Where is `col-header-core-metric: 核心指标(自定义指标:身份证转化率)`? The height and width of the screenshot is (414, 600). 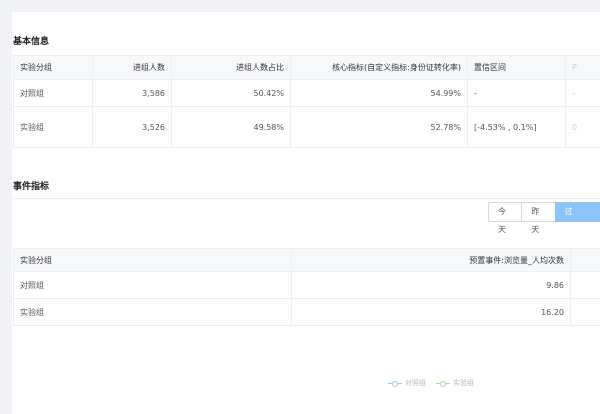
col-header-core-metric: 核心指标(自定义指标:身份证转化率) is located at coordinates (379, 67).